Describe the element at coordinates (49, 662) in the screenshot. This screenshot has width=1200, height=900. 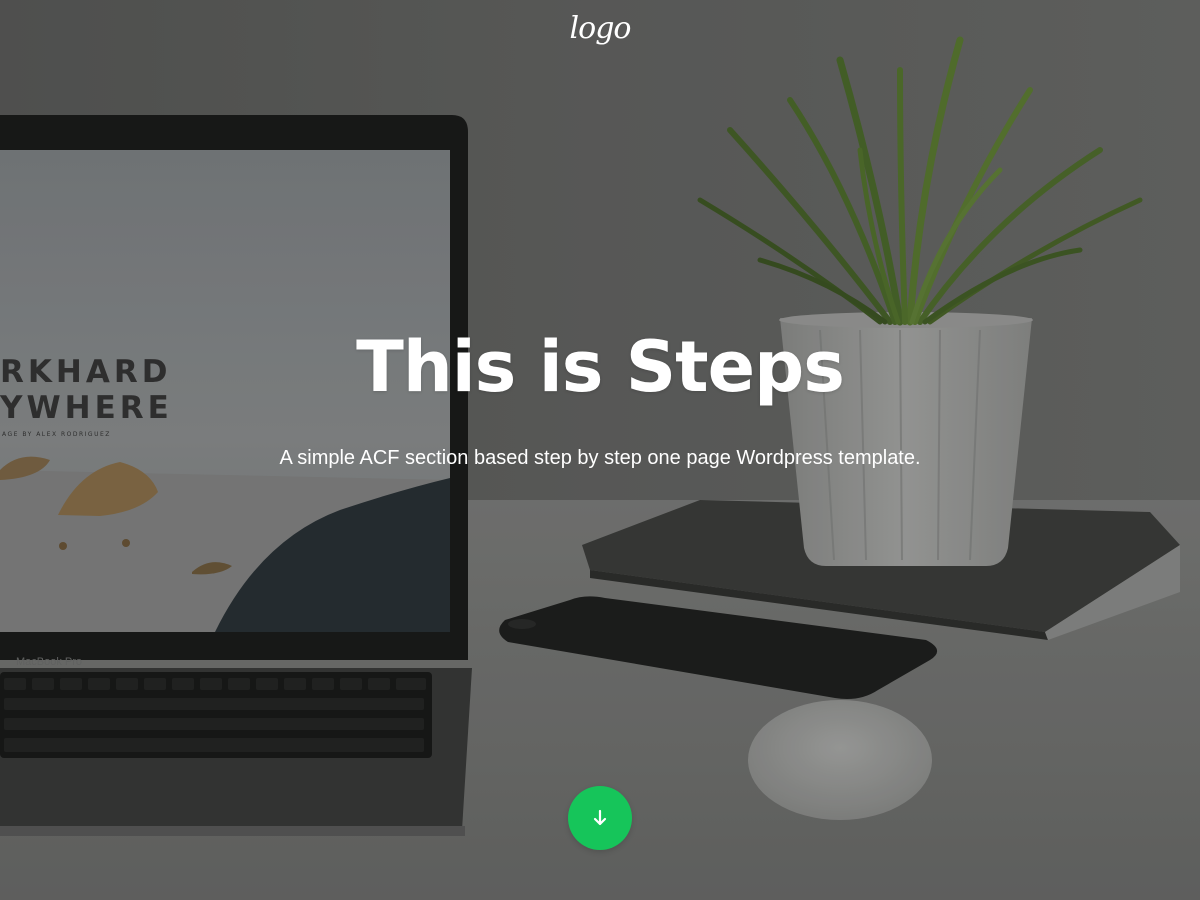
I see `svg-text: MacBook Pro` at that location.